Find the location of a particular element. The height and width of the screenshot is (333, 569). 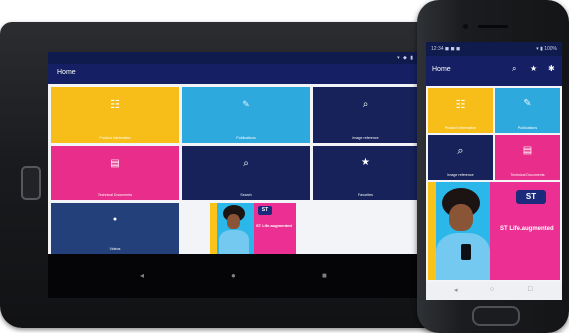

app-bar: Home ⌕ ★ ✱ is located at coordinates (494, 71).